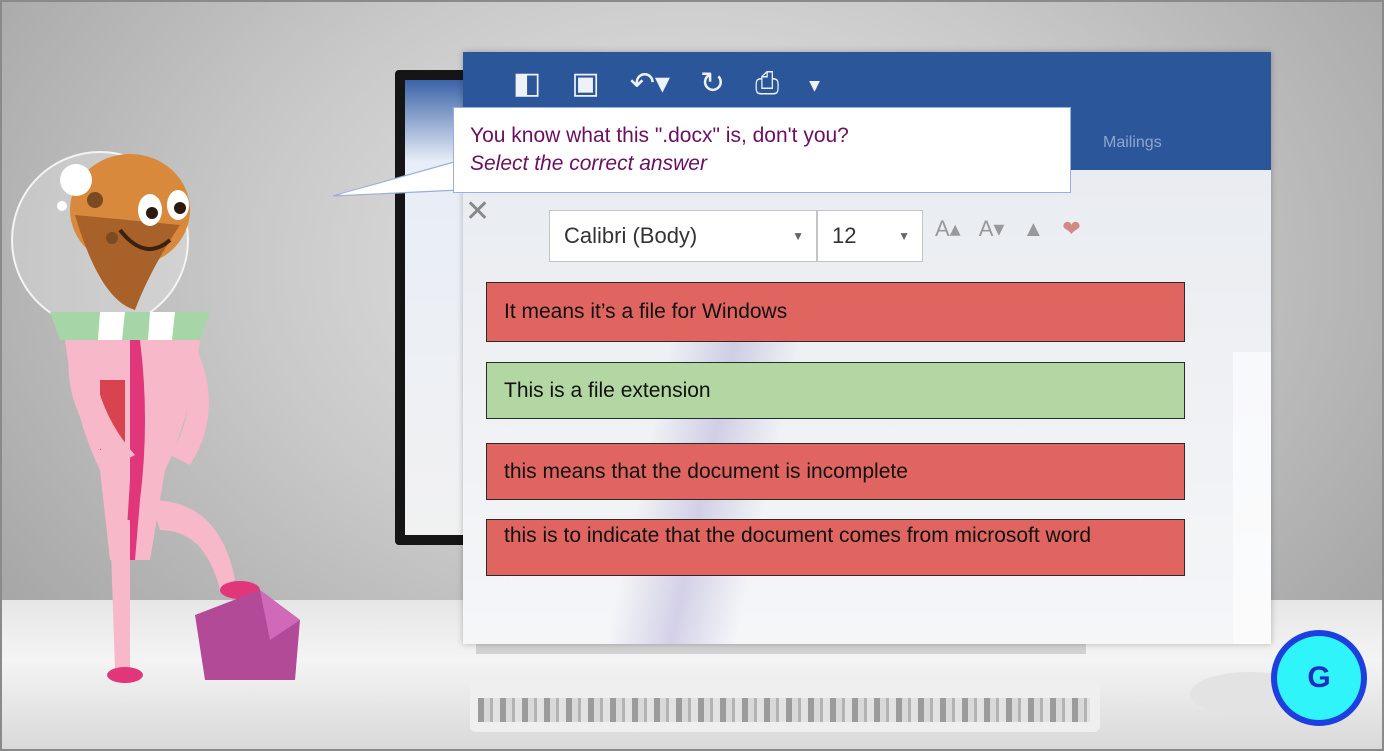  What do you see at coordinates (585, 83) in the screenshot?
I see `save-icon: ▣` at bounding box center [585, 83].